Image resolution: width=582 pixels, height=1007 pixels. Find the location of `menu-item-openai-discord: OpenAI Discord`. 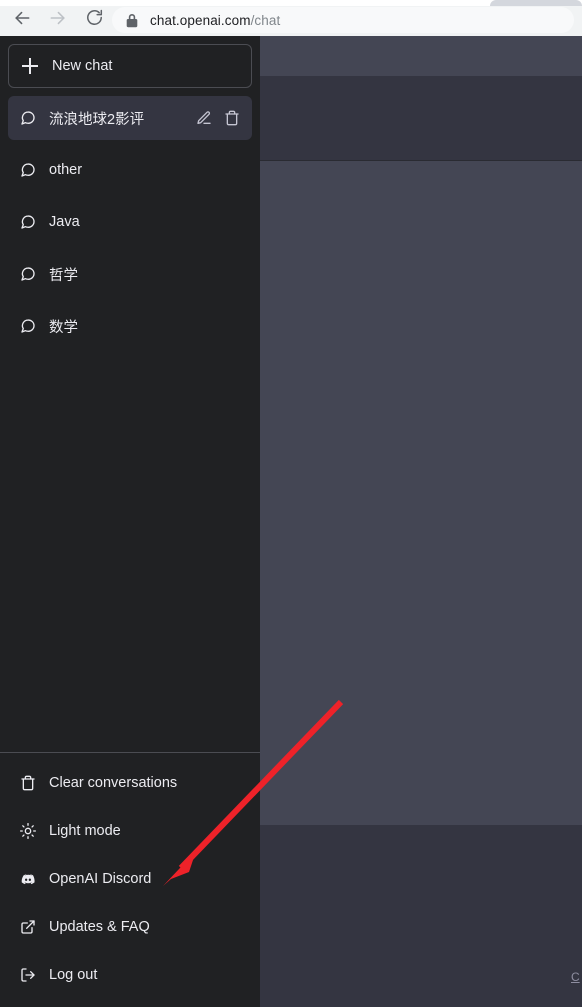

menu-item-openai-discord: OpenAI Discord is located at coordinates (130, 879).